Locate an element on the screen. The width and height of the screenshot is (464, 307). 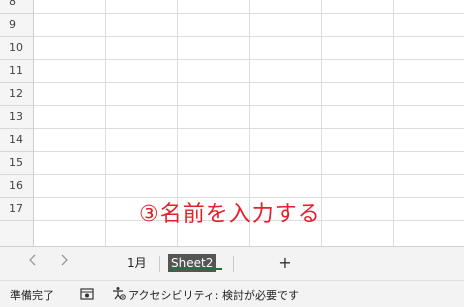
row-header: 13 is located at coordinates (16, 117).